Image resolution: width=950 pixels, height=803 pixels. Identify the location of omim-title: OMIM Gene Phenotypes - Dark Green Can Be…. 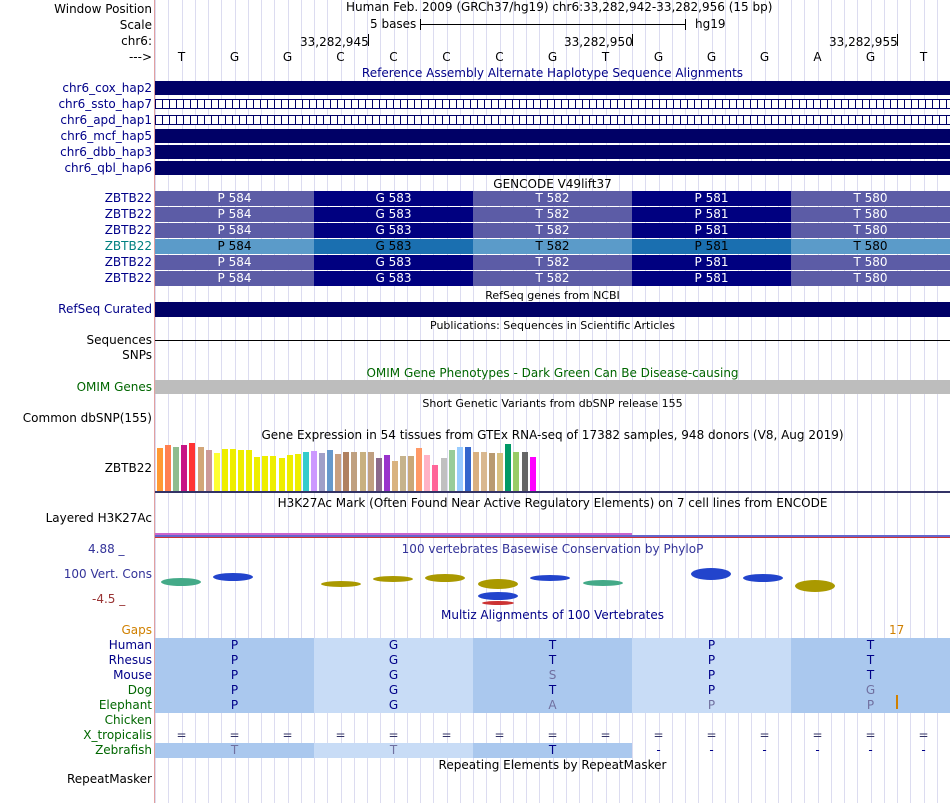
(552, 373).